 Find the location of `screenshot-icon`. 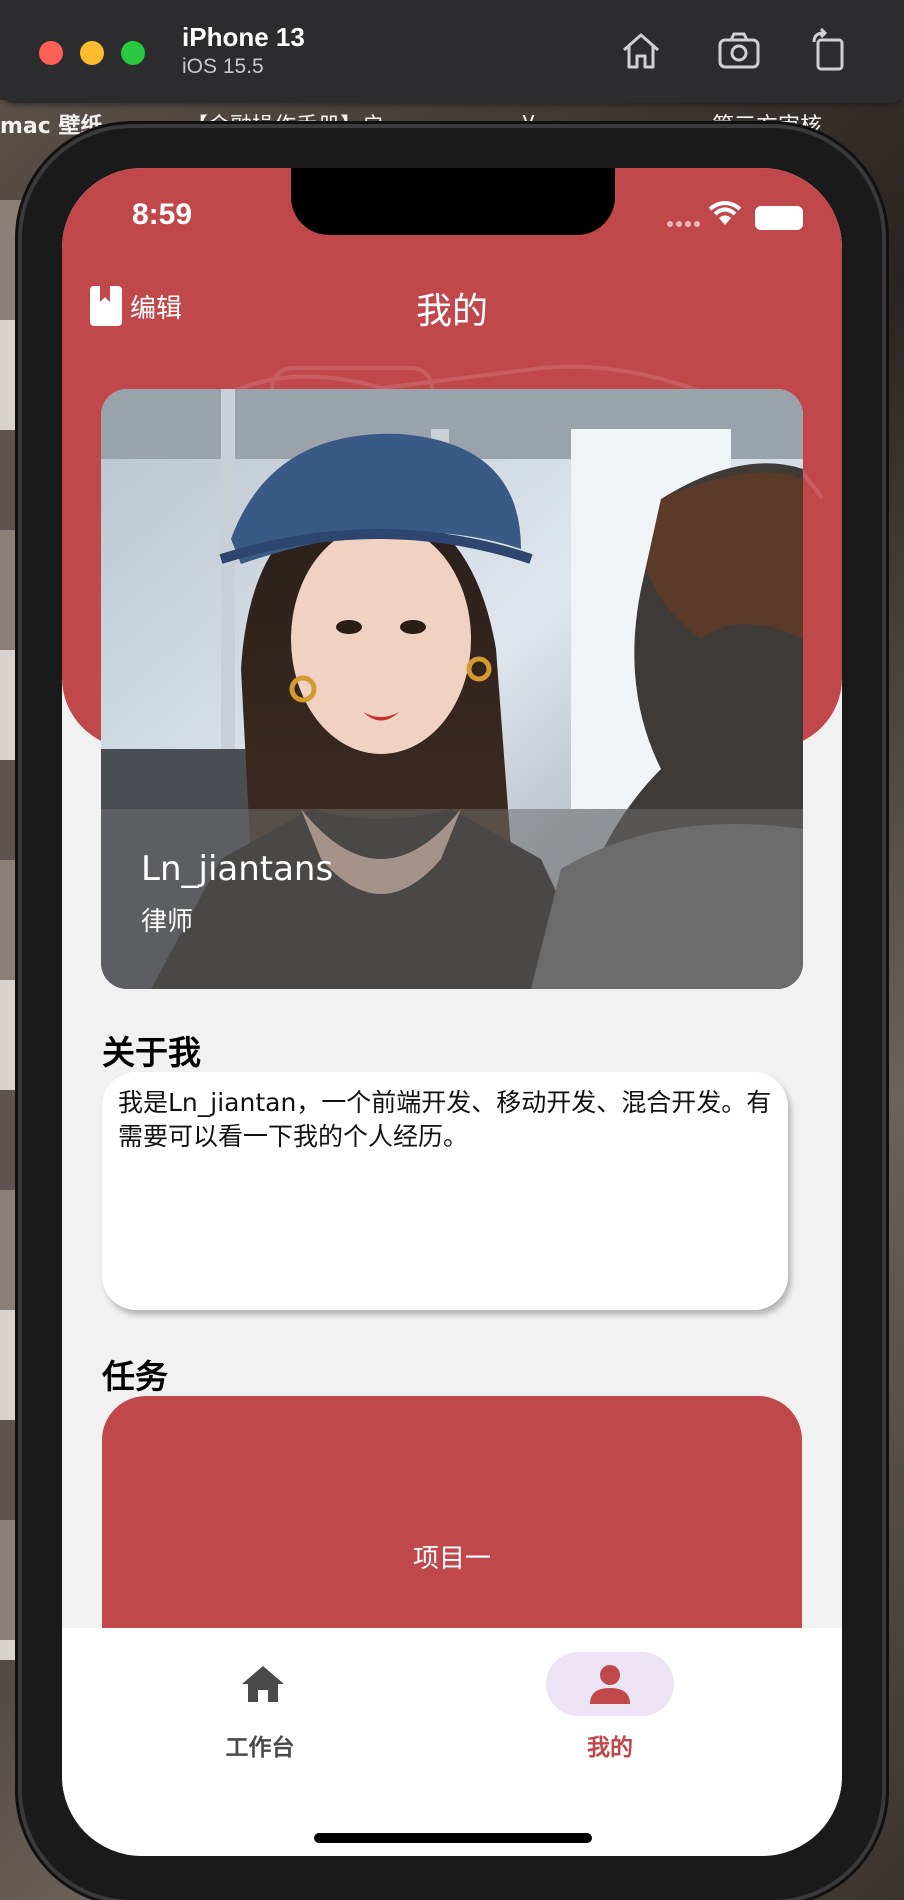

screenshot-icon is located at coordinates (739, 51).